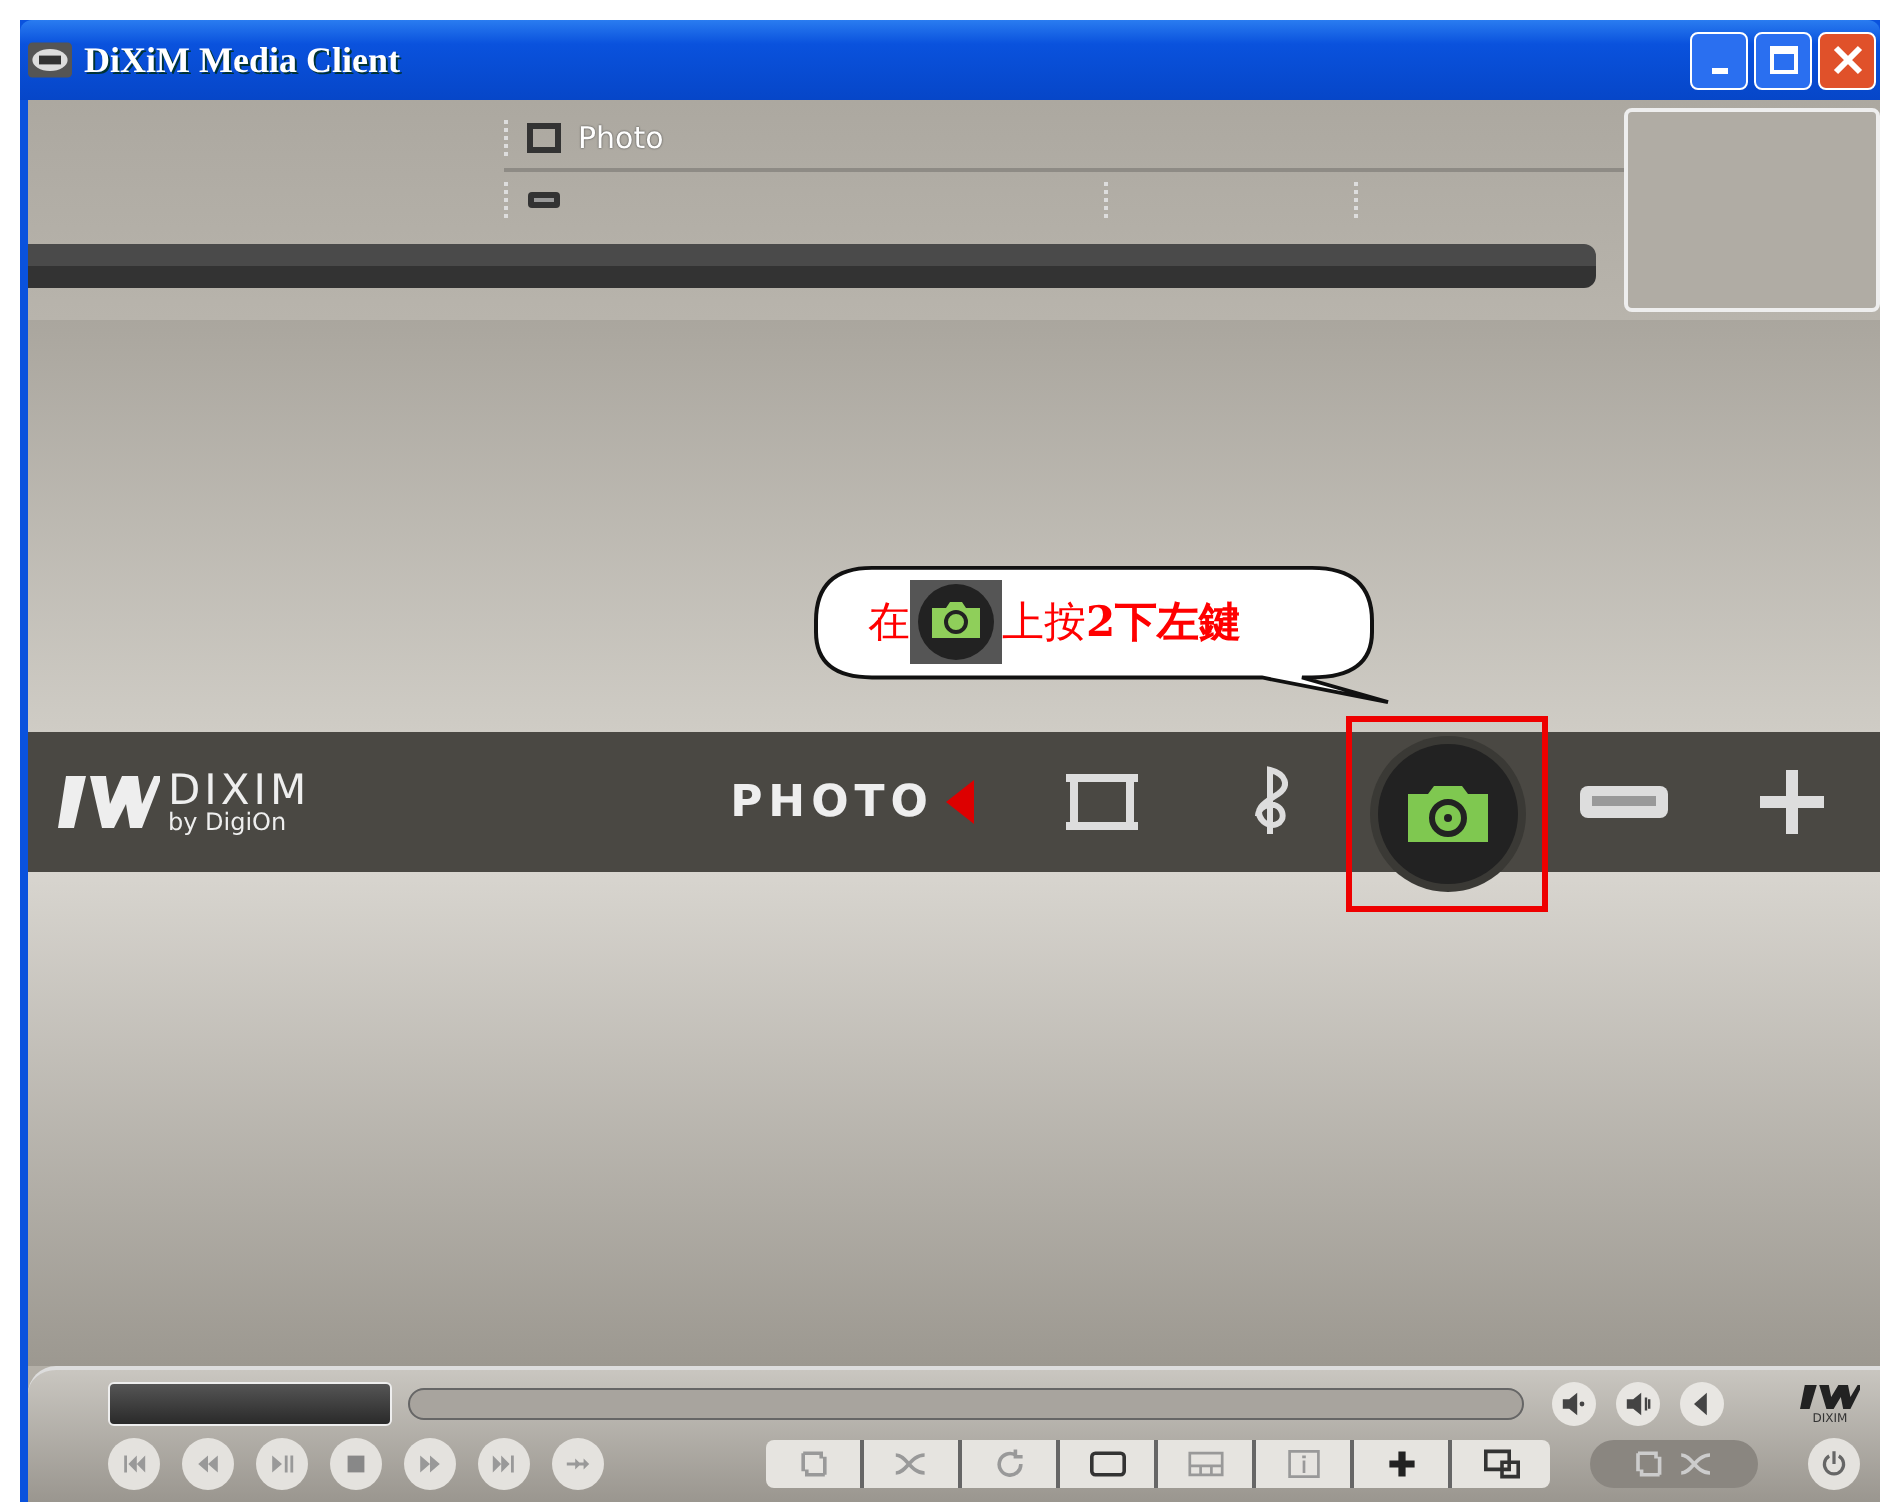 Image resolution: width=1880 pixels, height=1502 pixels. I want to click on power-icon, so click(1834, 1464).